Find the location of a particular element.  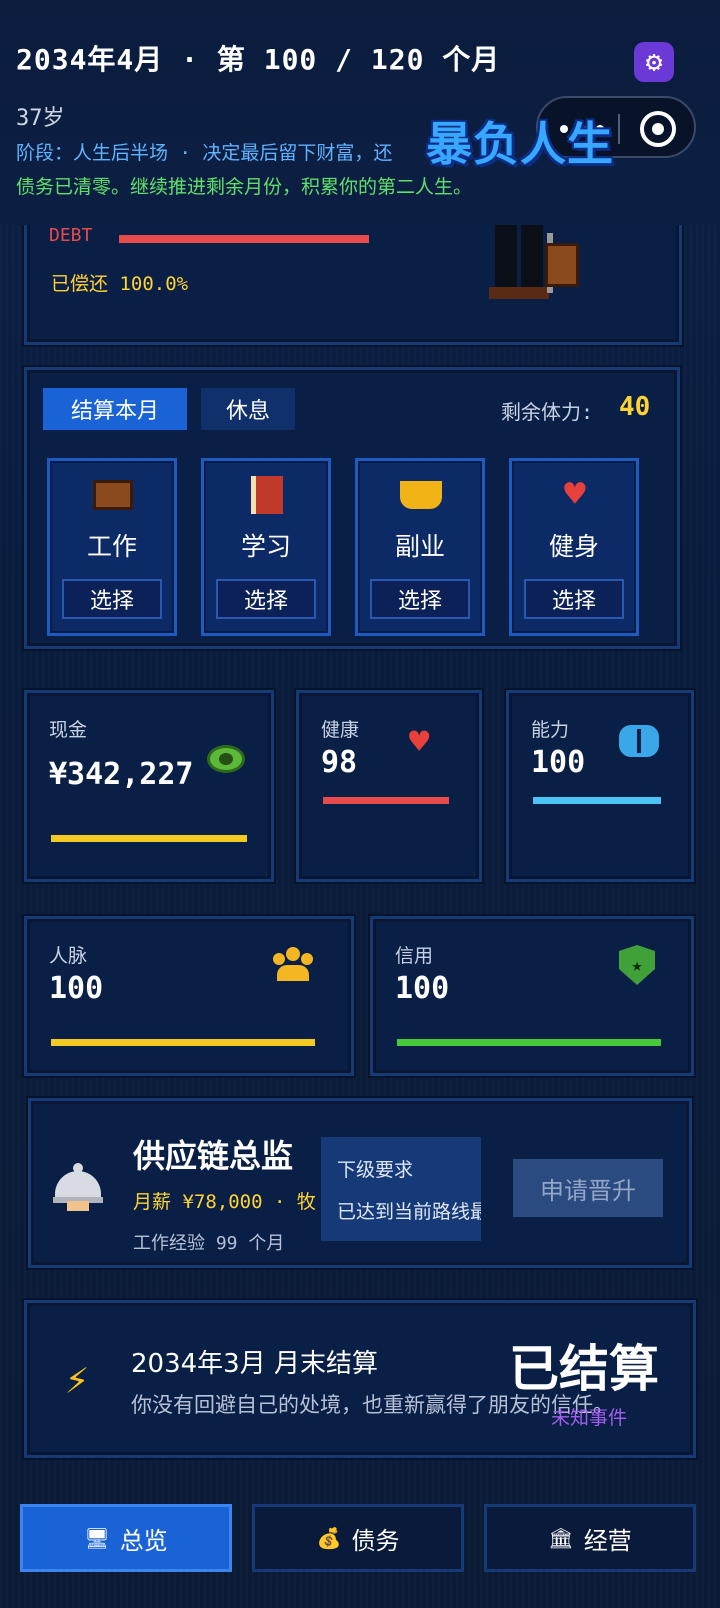

health-value: 98 is located at coordinates (339, 762).